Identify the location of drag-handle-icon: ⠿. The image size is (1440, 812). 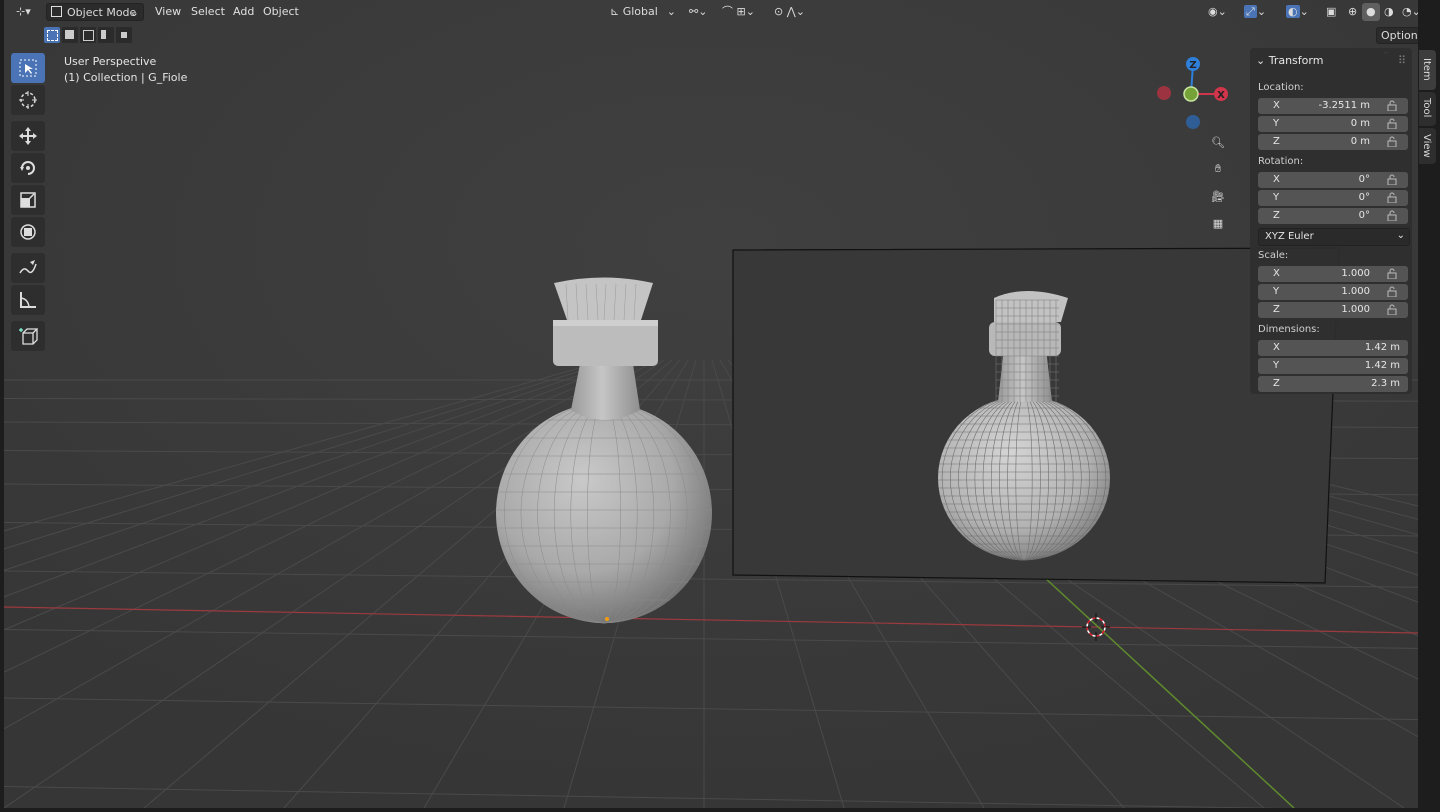
(1402, 60).